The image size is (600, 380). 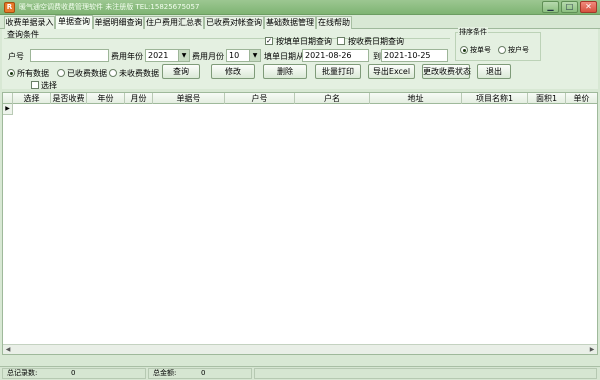 I want to click on date-to-label: 到, so click(x=377, y=56).